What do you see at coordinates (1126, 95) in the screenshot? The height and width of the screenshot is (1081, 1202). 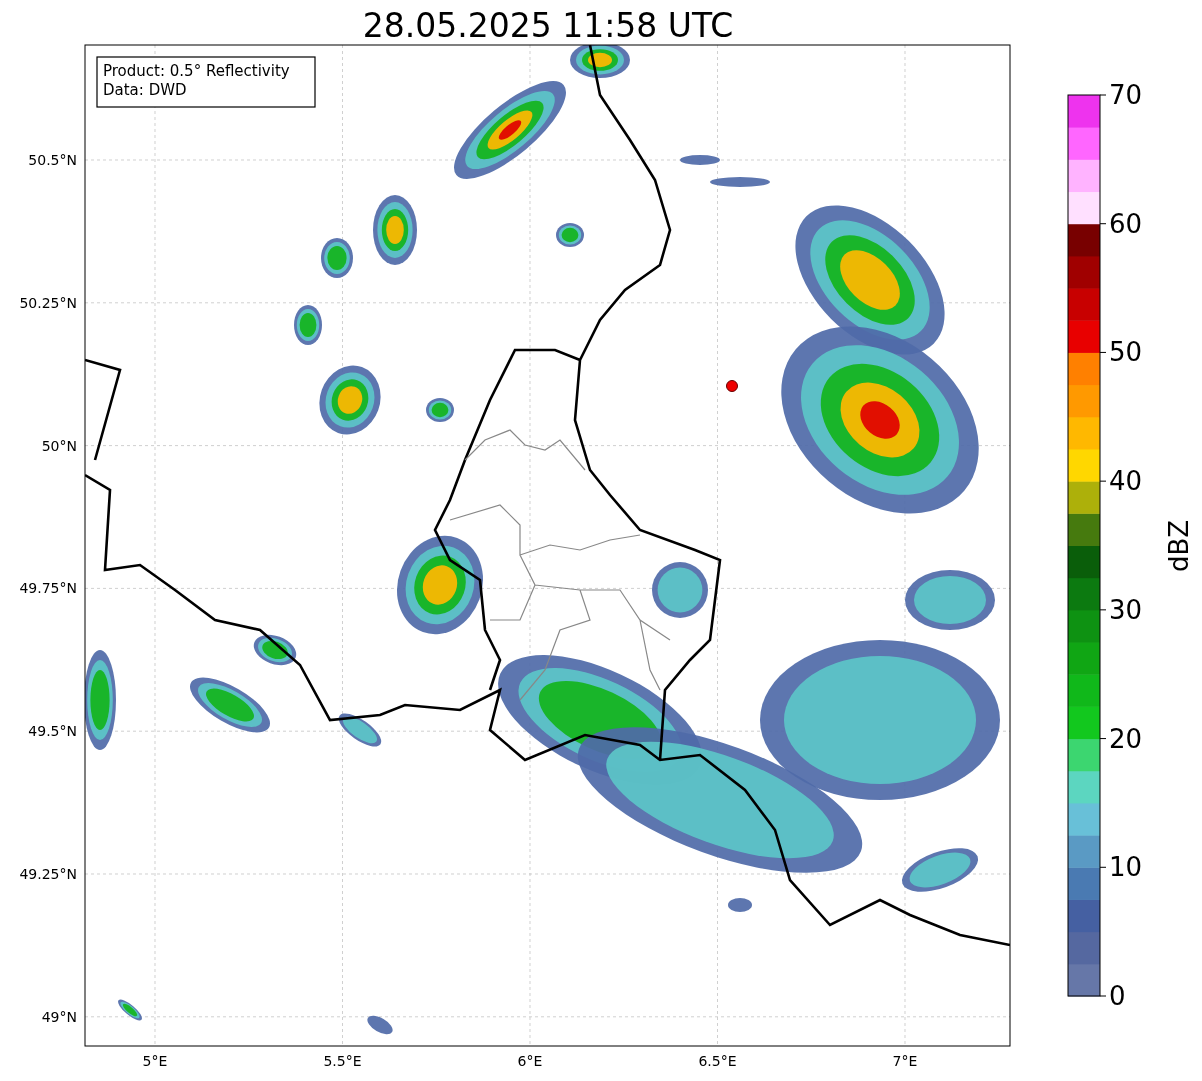 I see `colorbar-tick-label: 70` at bounding box center [1126, 95].